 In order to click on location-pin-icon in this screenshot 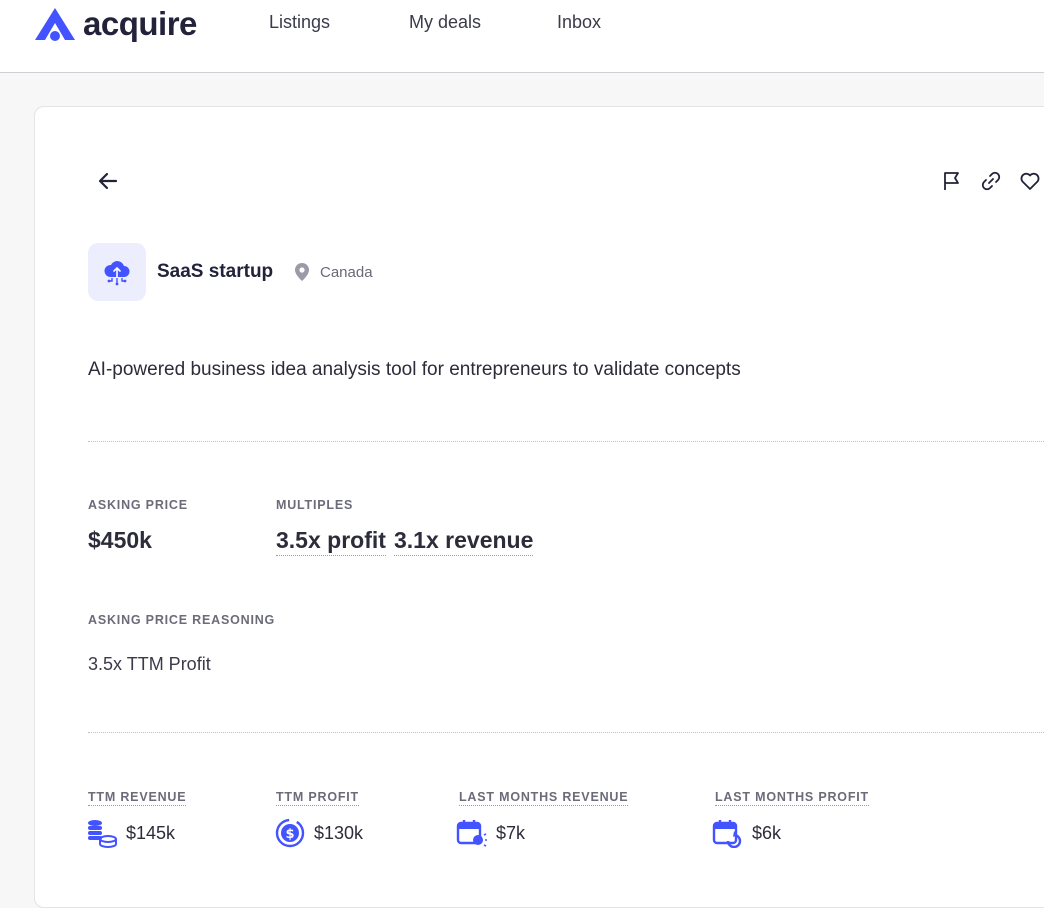, I will do `click(302, 272)`.